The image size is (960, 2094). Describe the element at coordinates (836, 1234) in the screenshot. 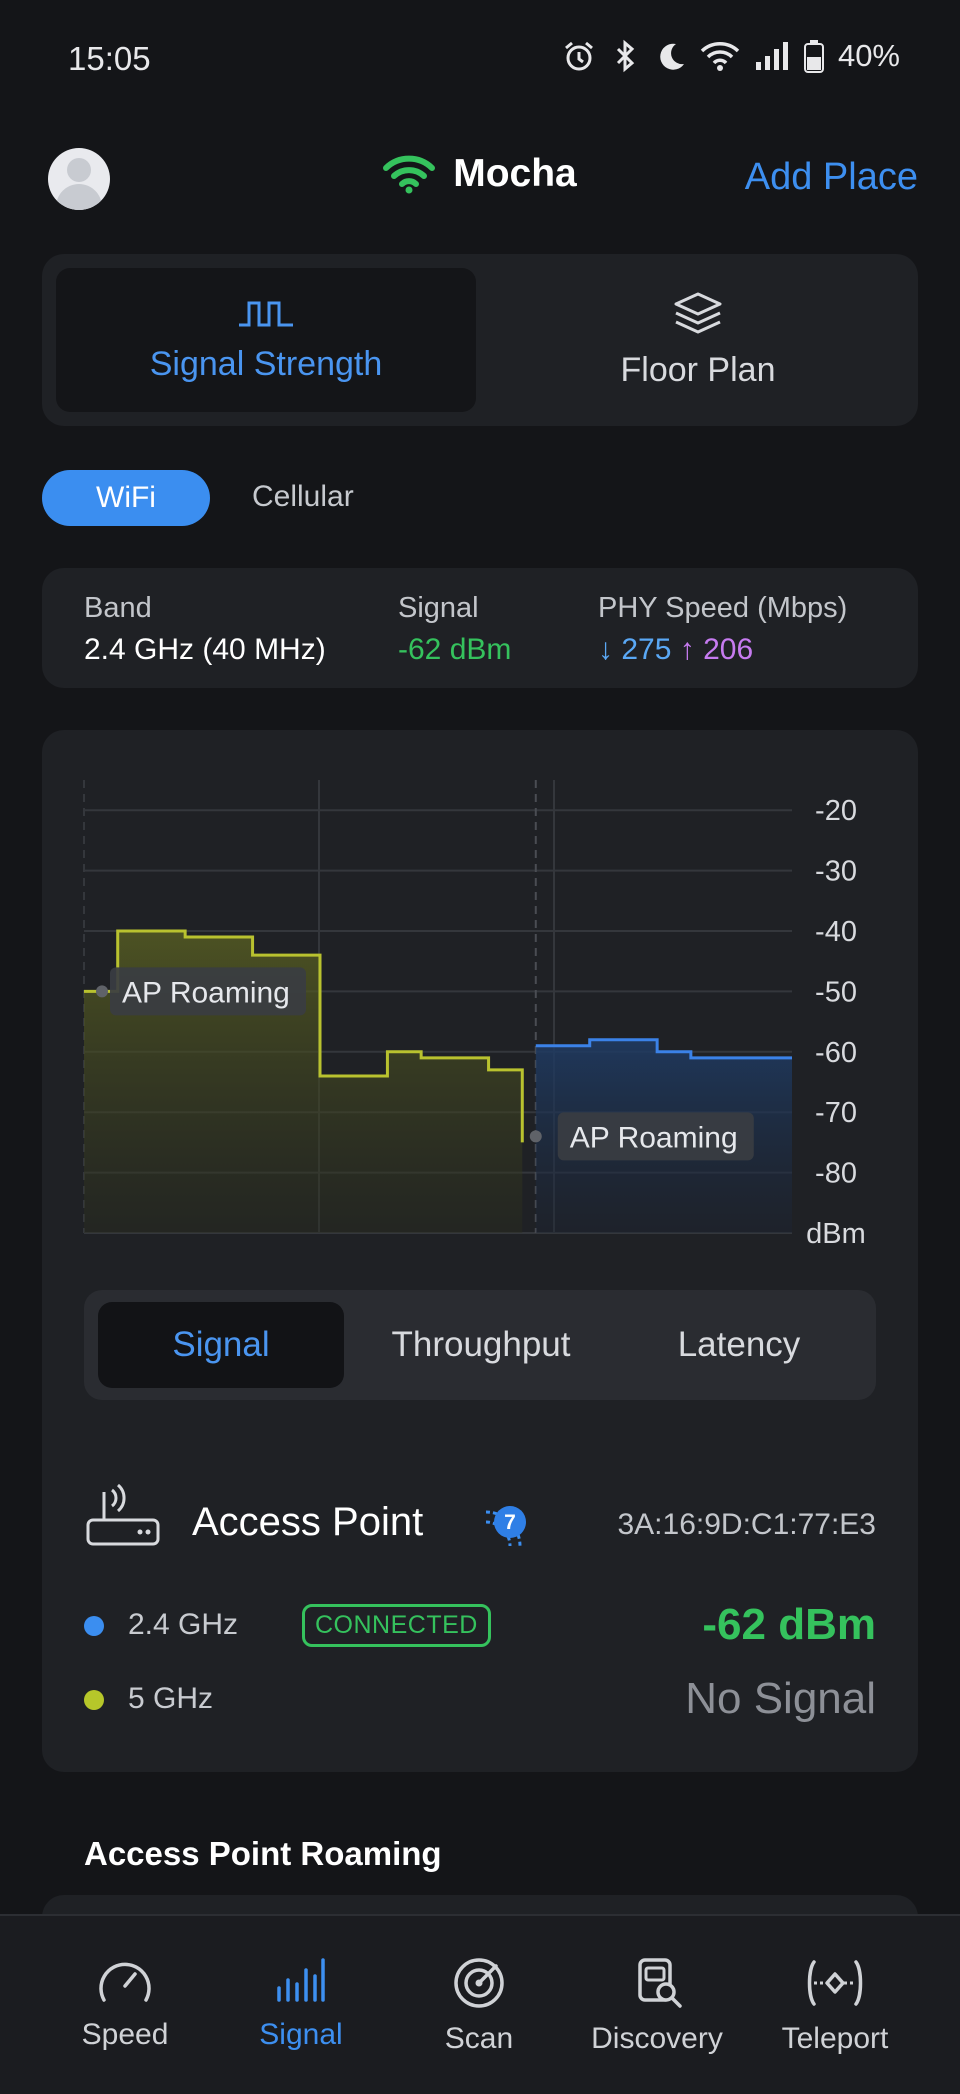

I see `y-unit-label: dBm` at that location.